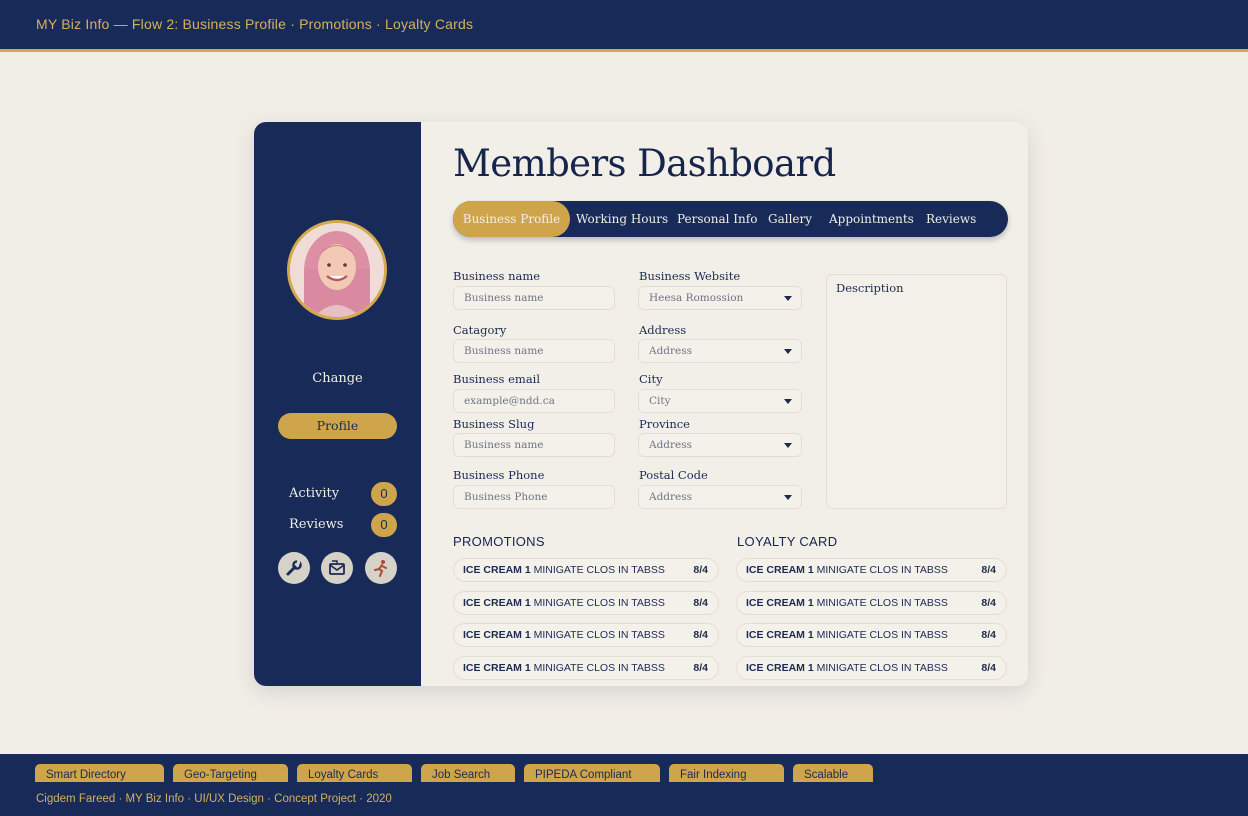 The height and width of the screenshot is (816, 1248). Describe the element at coordinates (644, 163) in the screenshot. I see `page-title: Members Dashboard` at that location.